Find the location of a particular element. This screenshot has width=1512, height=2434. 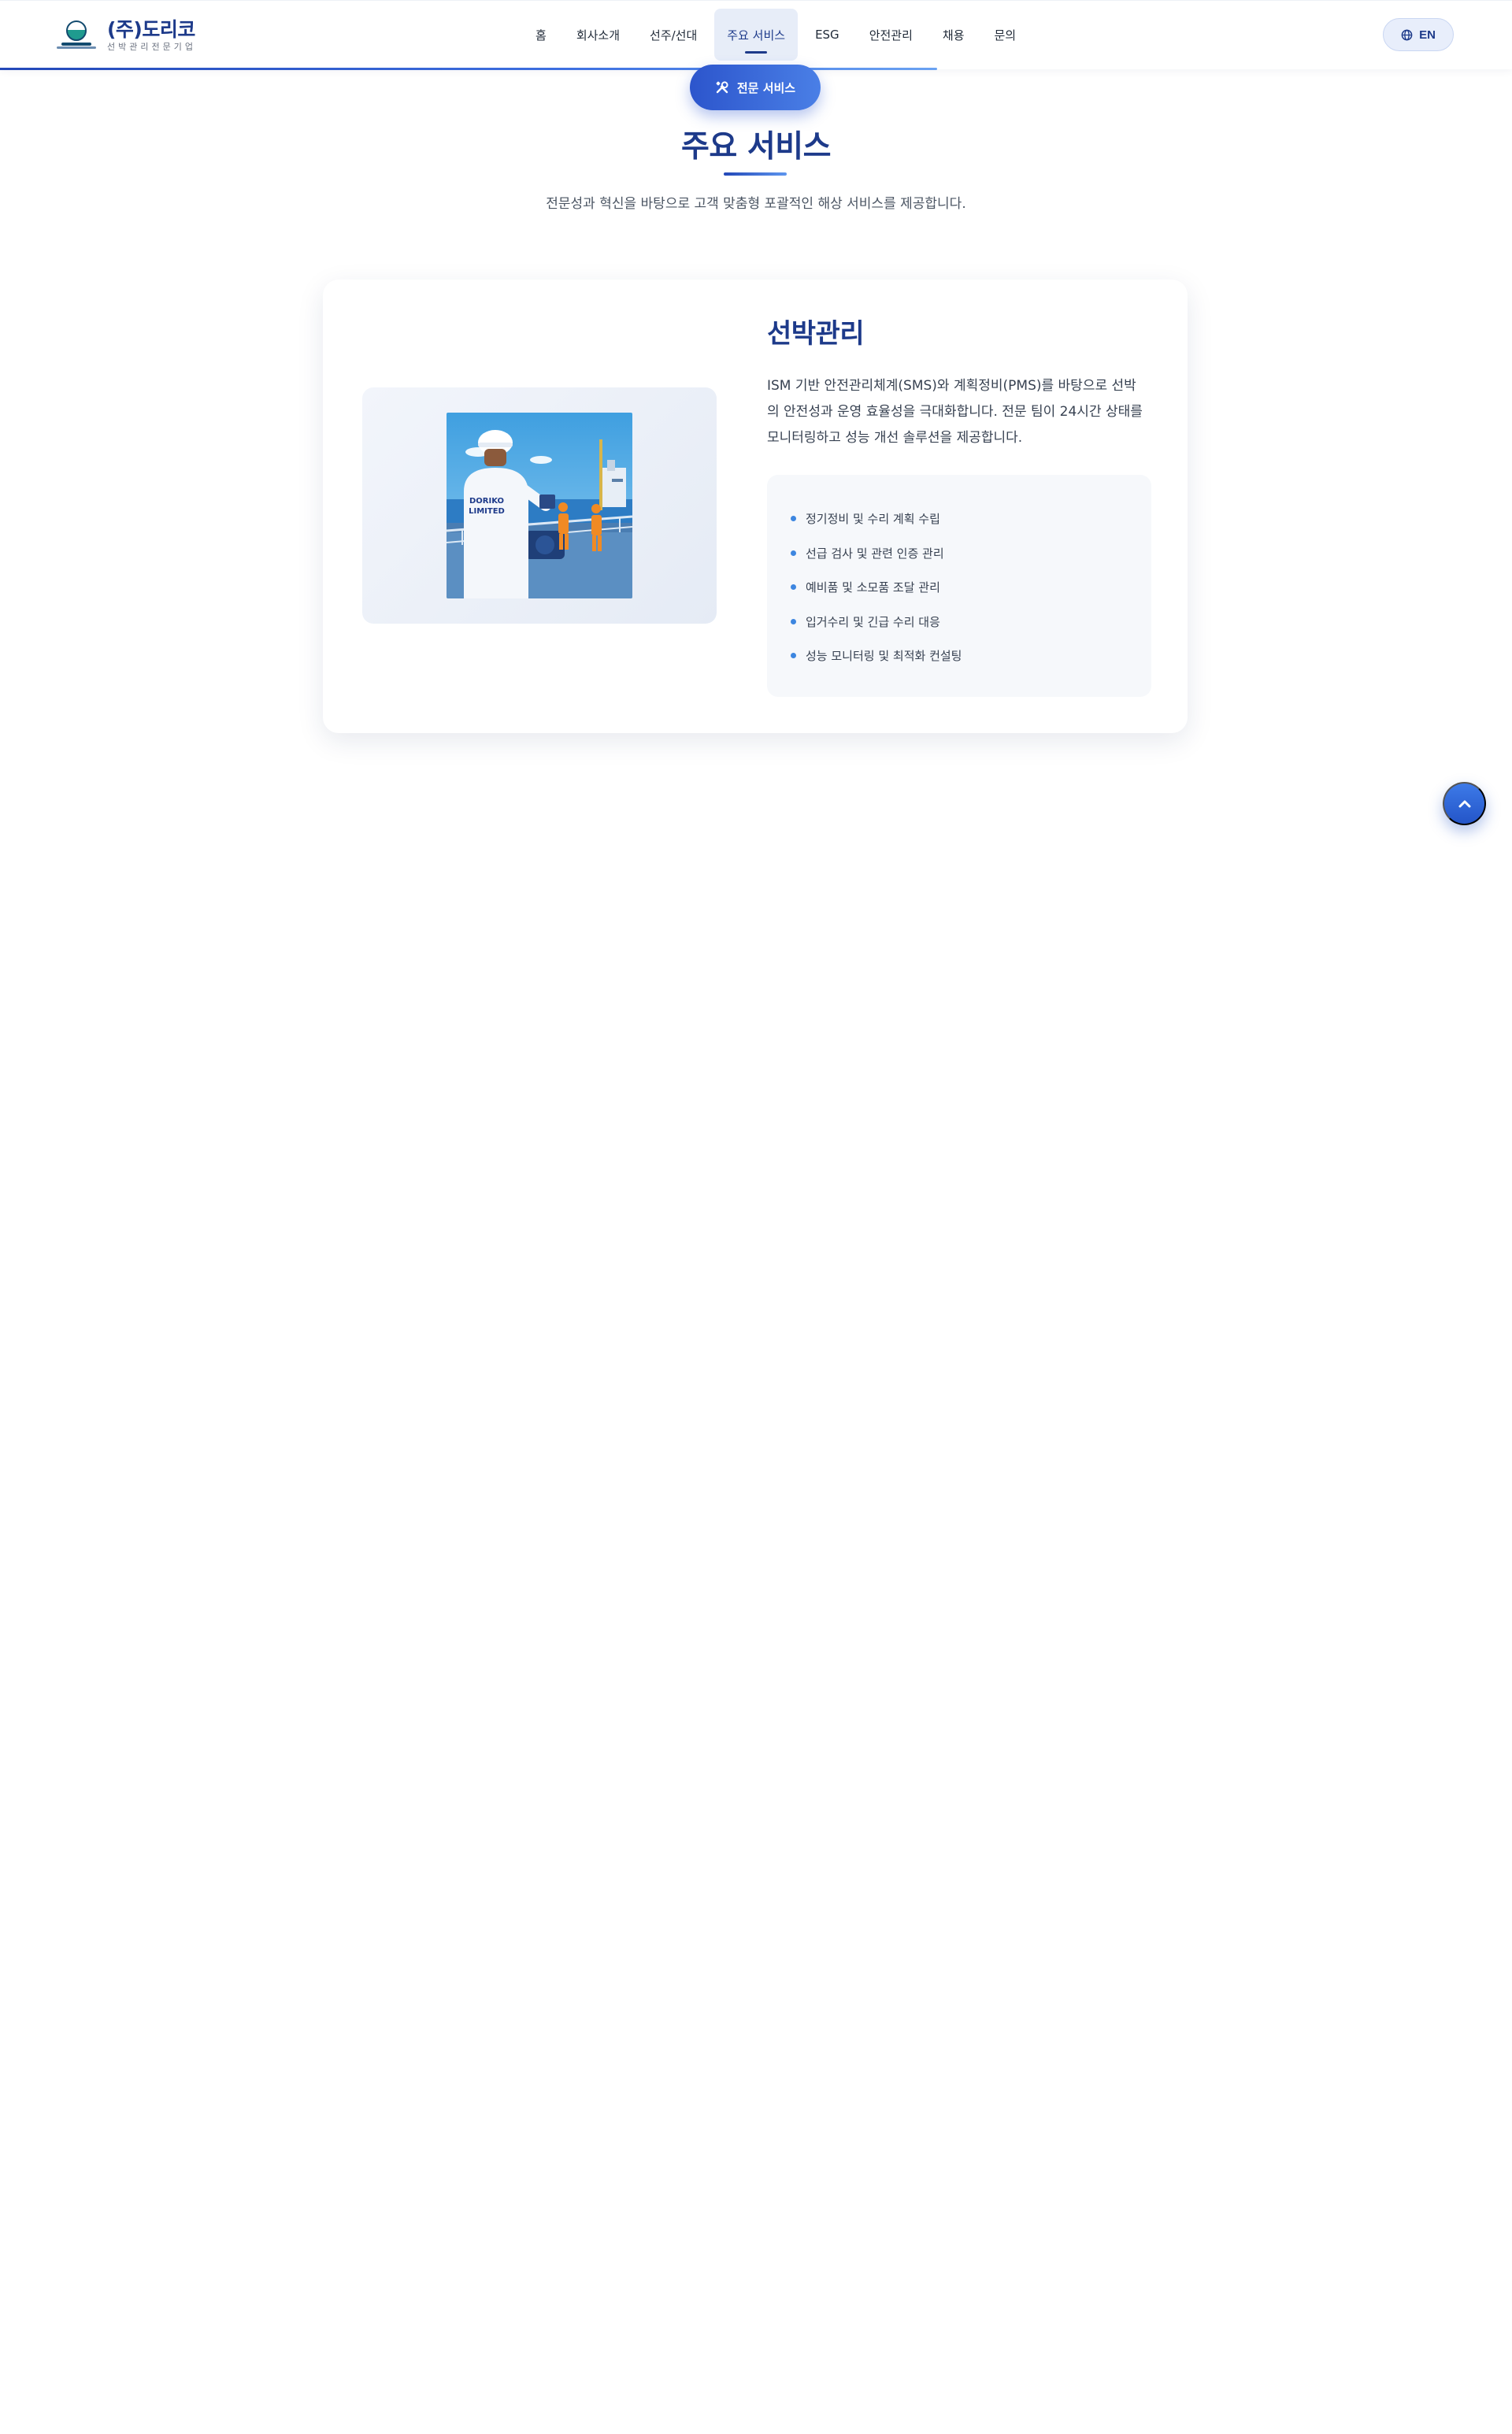

brand-logo: (주)도리코 선박관리전문기업 is located at coordinates (126, 35).